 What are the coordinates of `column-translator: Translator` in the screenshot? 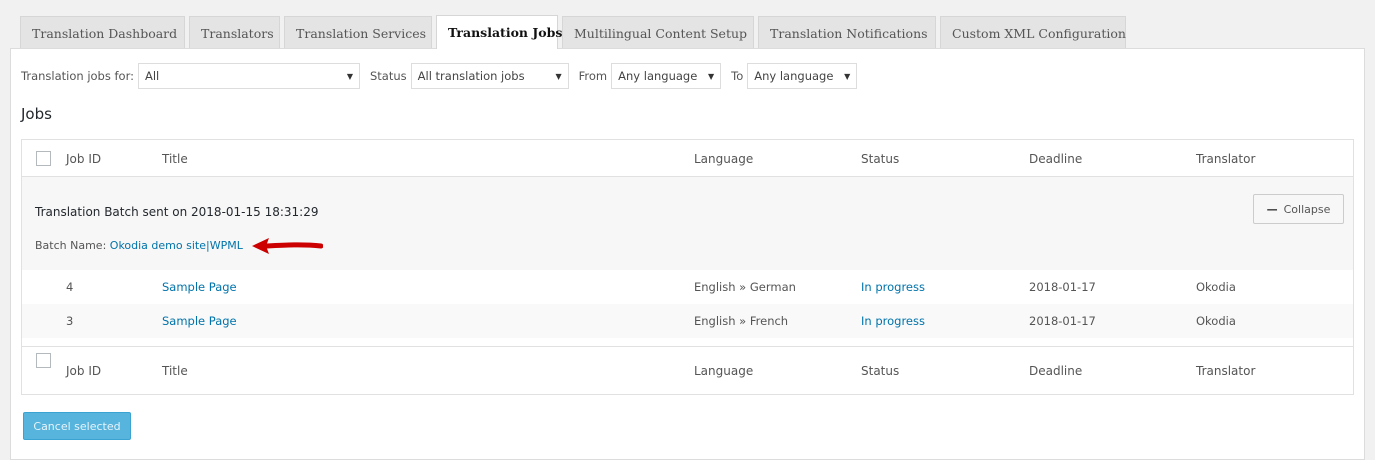 It's located at (1225, 159).